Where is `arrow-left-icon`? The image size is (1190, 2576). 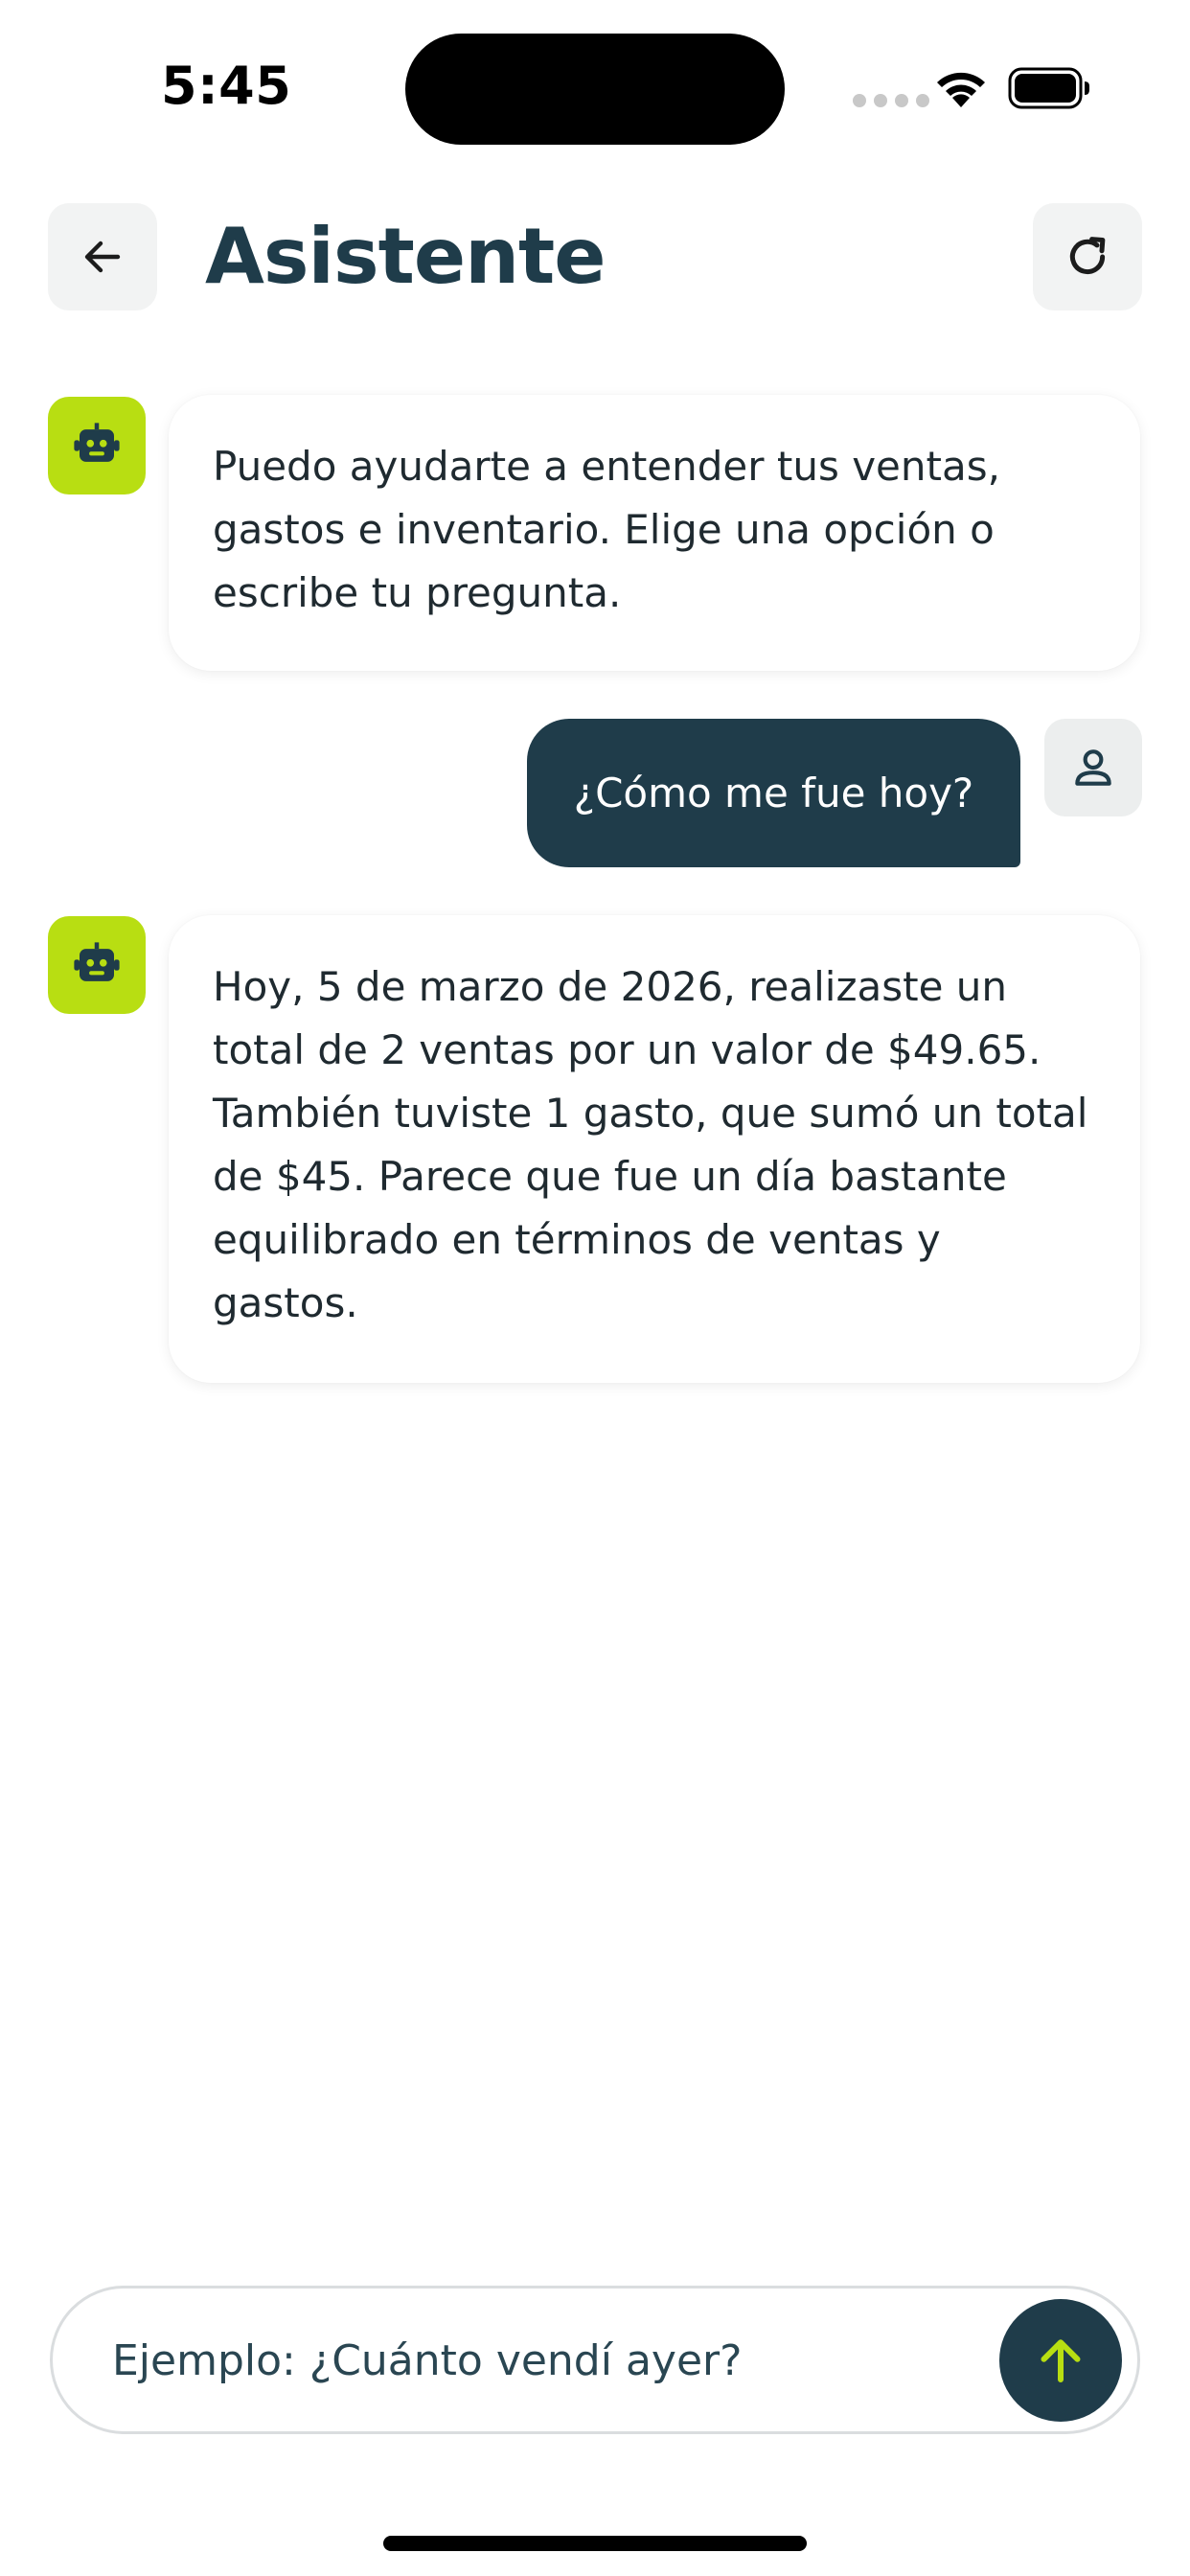
arrow-left-icon is located at coordinates (103, 257).